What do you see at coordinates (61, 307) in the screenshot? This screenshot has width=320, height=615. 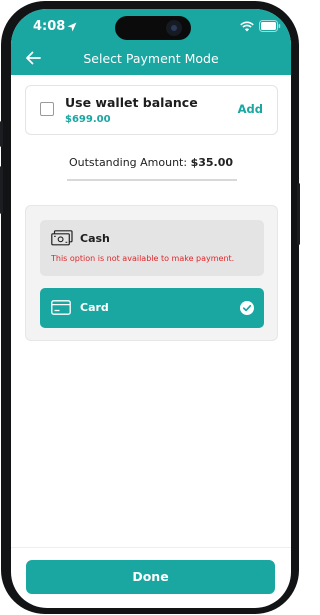 I see `card-icon` at bounding box center [61, 307].